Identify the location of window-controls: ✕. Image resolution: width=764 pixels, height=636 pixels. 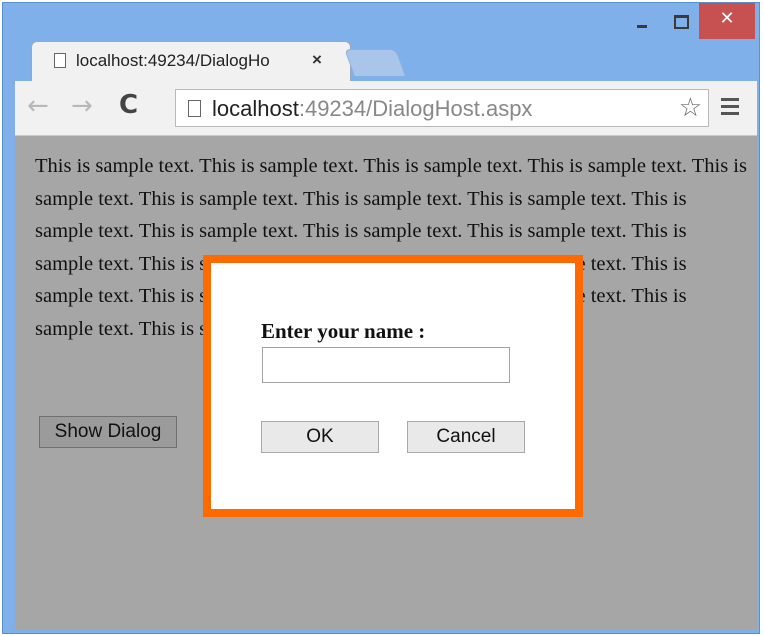
(689, 21).